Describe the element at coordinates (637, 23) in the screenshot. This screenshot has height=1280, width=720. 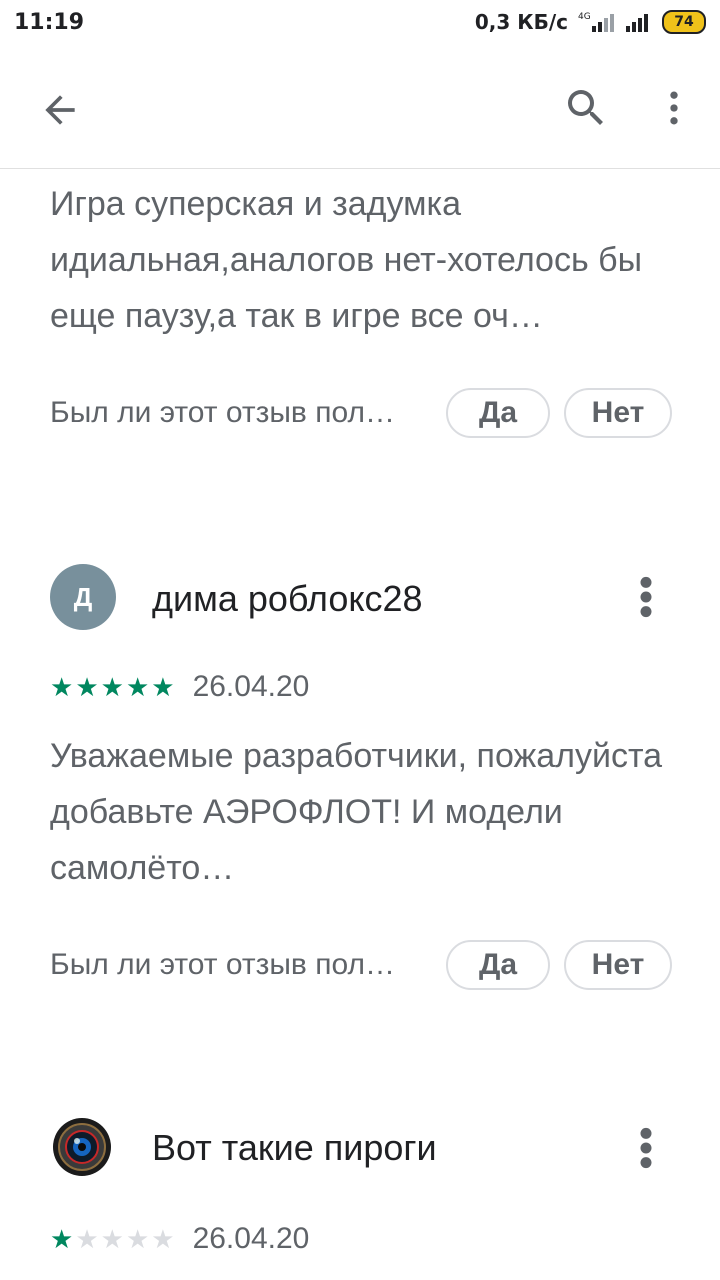
I see `signal-icon` at that location.